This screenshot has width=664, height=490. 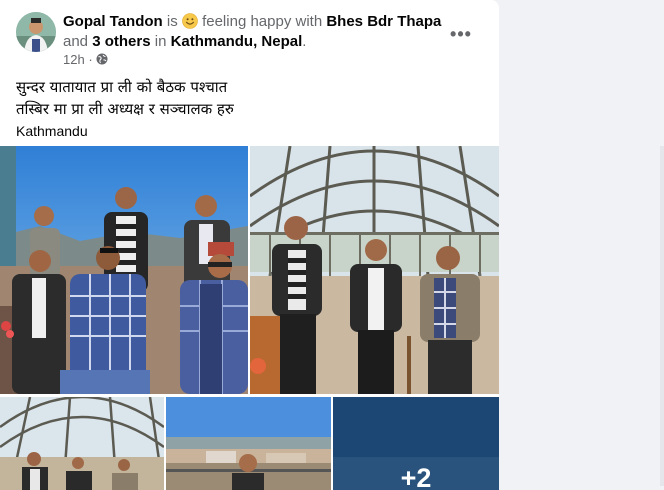 I want to click on others-link: 3 others, so click(x=121, y=41).